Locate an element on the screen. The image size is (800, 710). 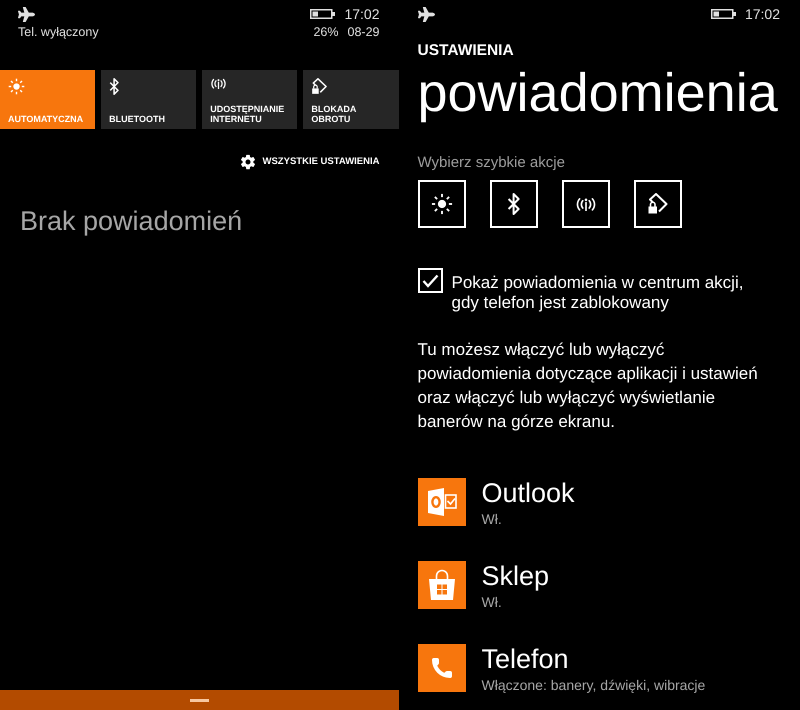
app-name: Telefon is located at coordinates (525, 659).